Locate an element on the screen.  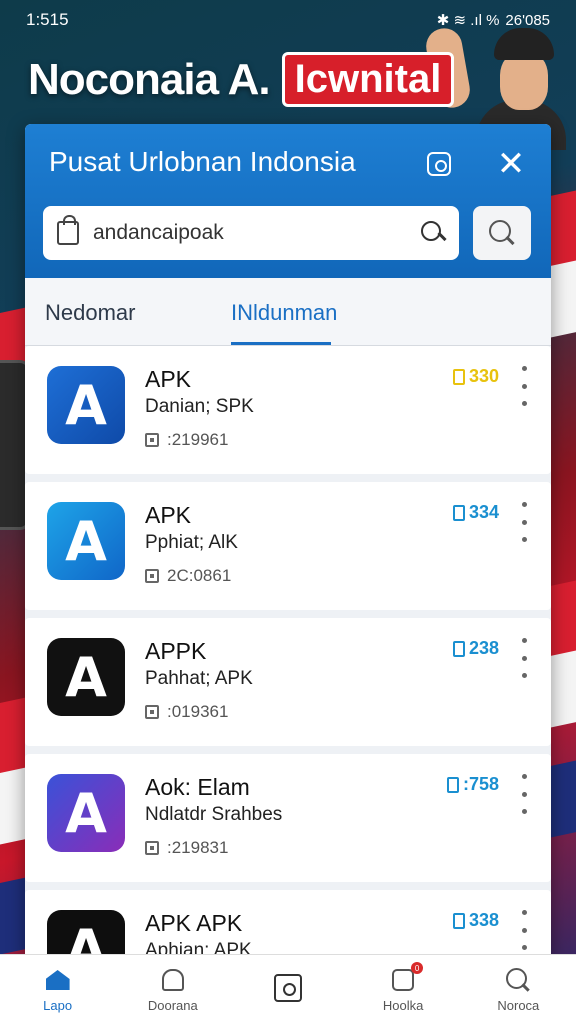
panel-title: Pusat Urlobnan Indonsia is located at coordinates (202, 161).